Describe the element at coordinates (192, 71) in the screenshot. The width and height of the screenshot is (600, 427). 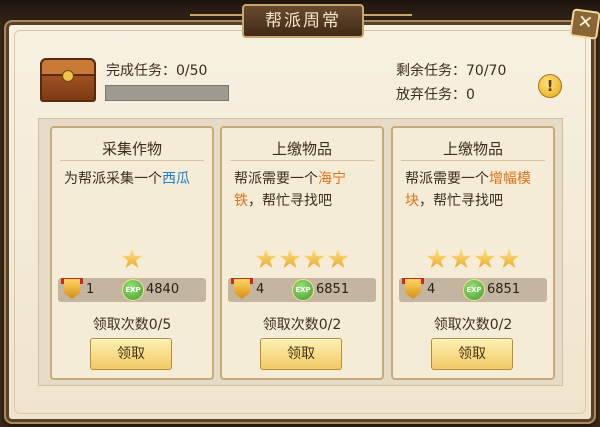
I see `completed-value: 0/50` at that location.